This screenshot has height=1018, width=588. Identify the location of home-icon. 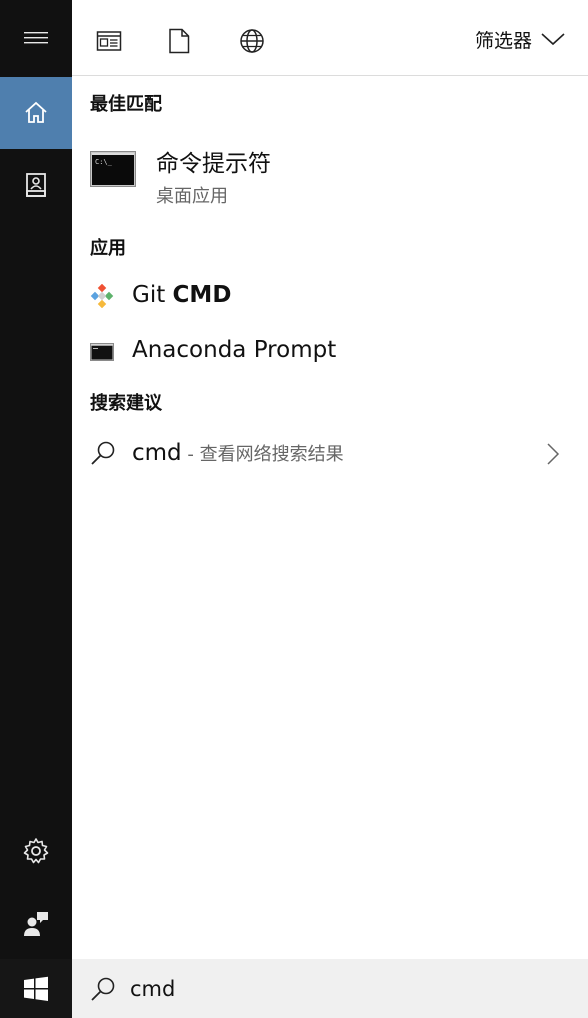
(36, 112).